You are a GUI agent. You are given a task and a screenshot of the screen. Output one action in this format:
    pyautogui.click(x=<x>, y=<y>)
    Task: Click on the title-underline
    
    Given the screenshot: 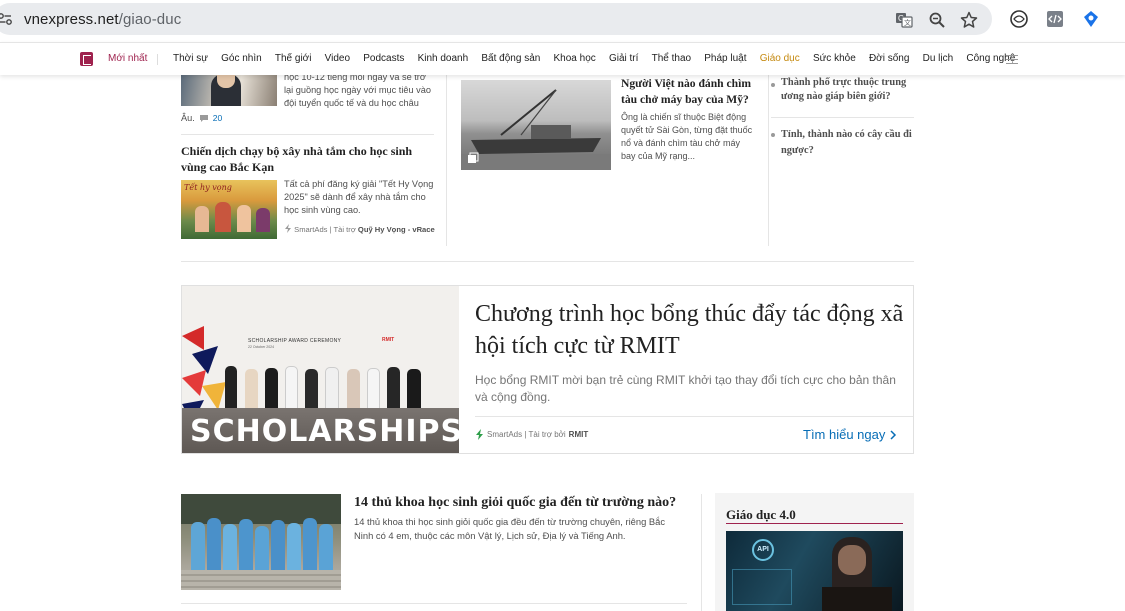 What is the action you would take?
    pyautogui.click(x=814, y=523)
    